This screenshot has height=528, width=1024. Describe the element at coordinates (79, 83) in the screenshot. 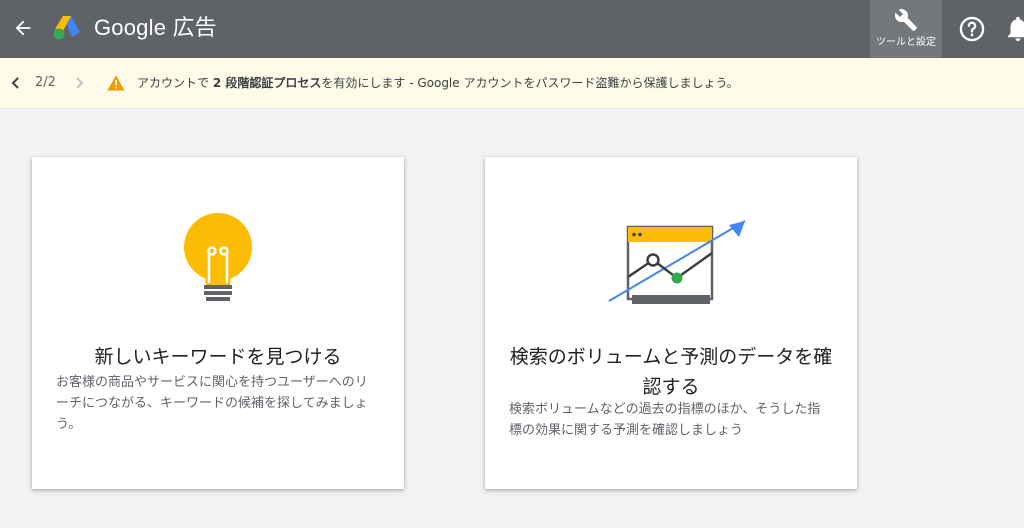

I see `chevron-right-icon` at that location.